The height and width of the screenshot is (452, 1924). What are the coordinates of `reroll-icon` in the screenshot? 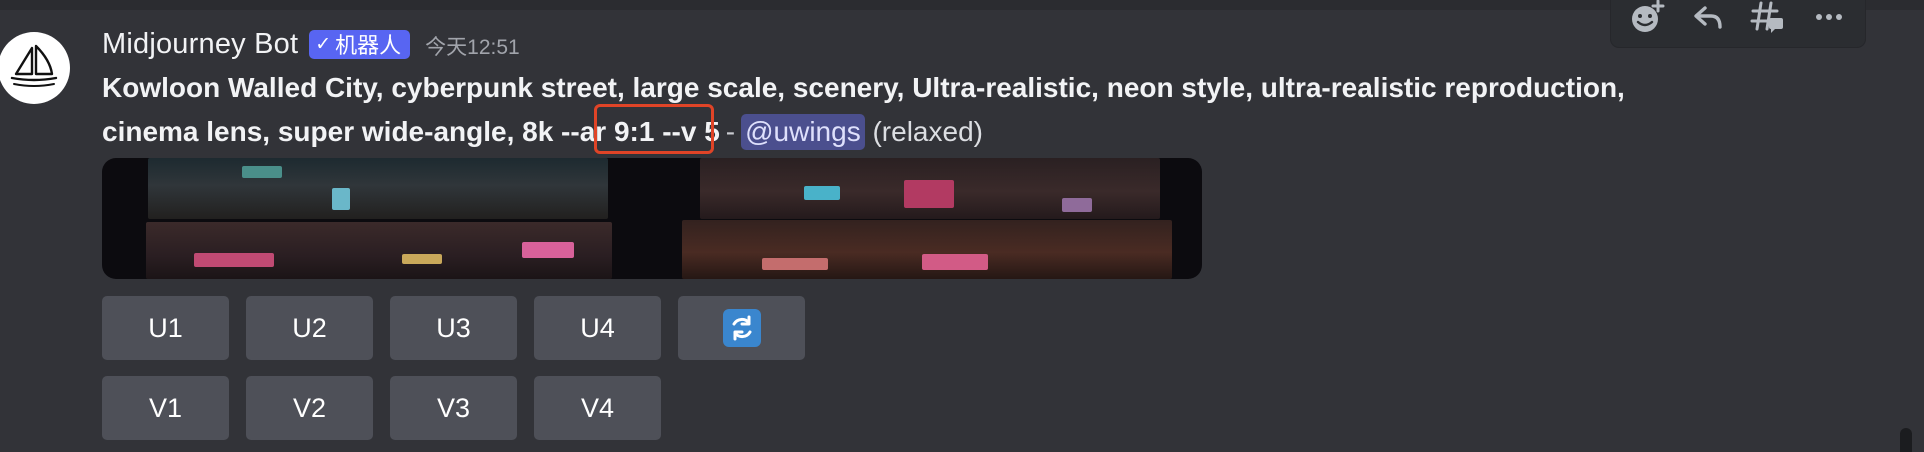 It's located at (741, 328).